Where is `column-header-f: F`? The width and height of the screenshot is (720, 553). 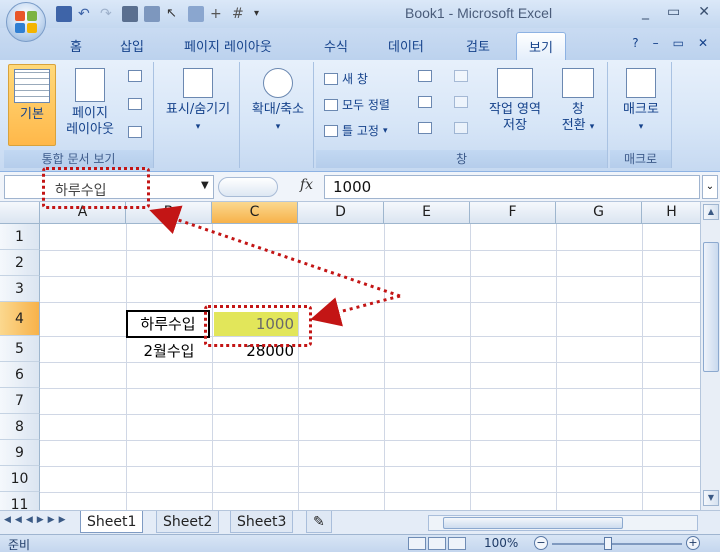 column-header-f: F is located at coordinates (513, 213).